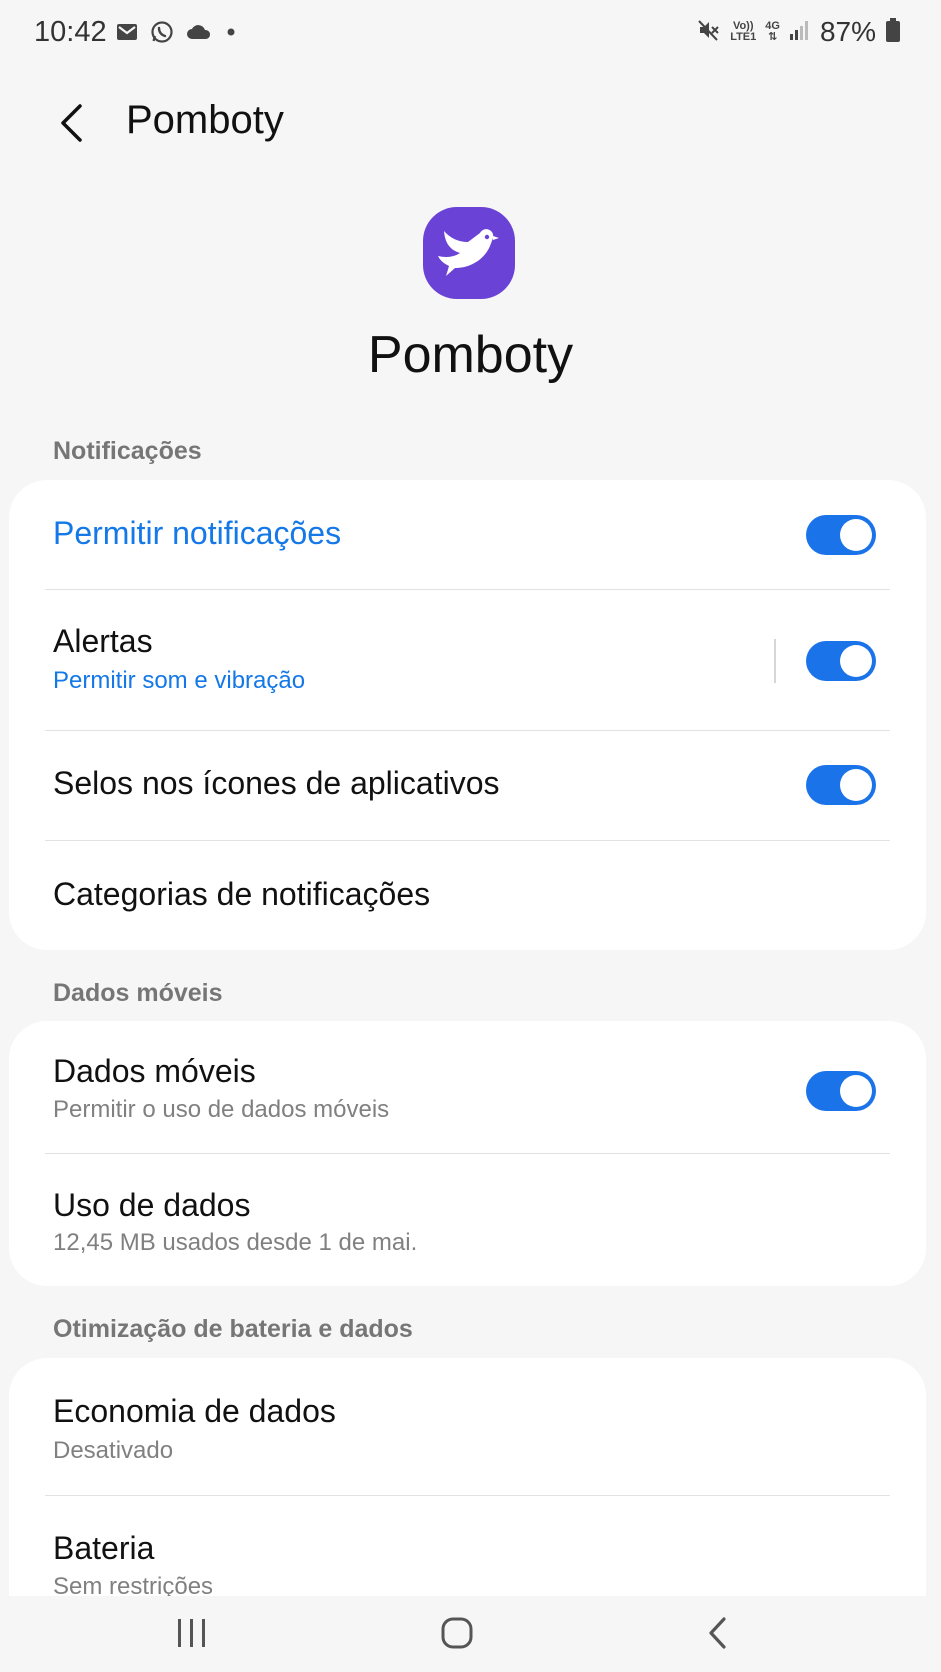 The width and height of the screenshot is (941, 1672). Describe the element at coordinates (847, 31) in the screenshot. I see `battery-percent: 87%` at that location.